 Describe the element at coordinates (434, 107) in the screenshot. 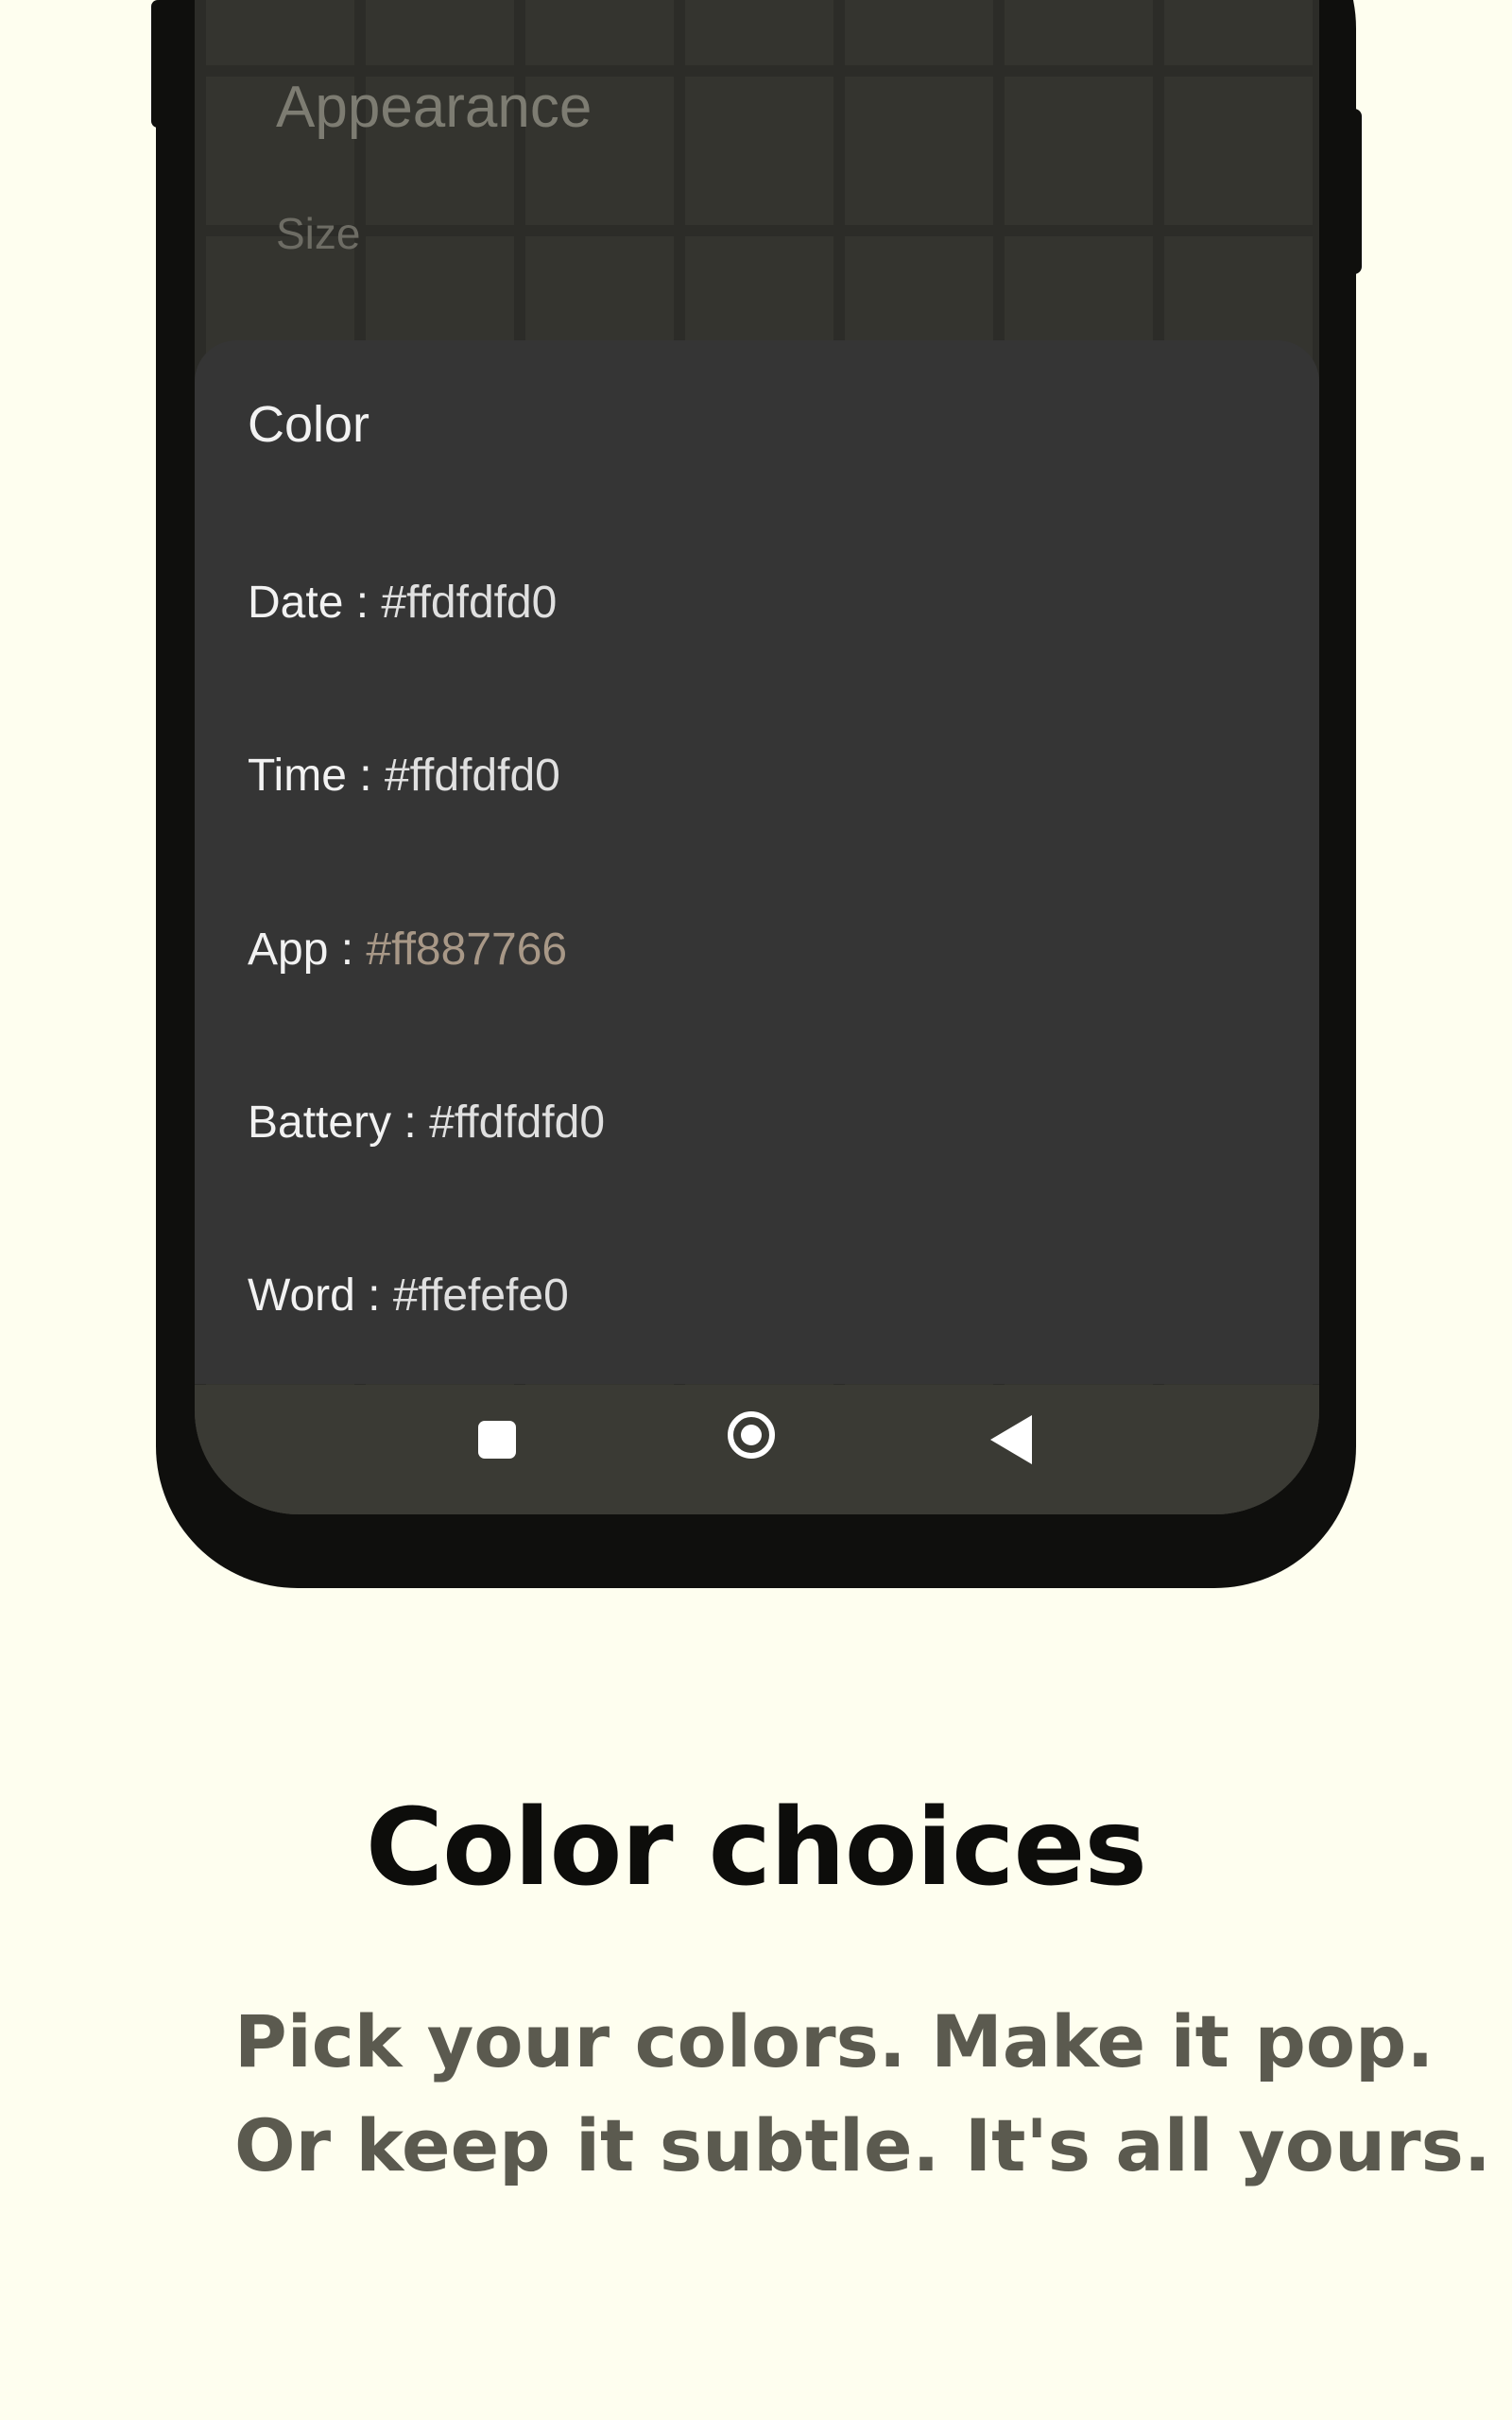

I see `settings-title: Appearance` at that location.